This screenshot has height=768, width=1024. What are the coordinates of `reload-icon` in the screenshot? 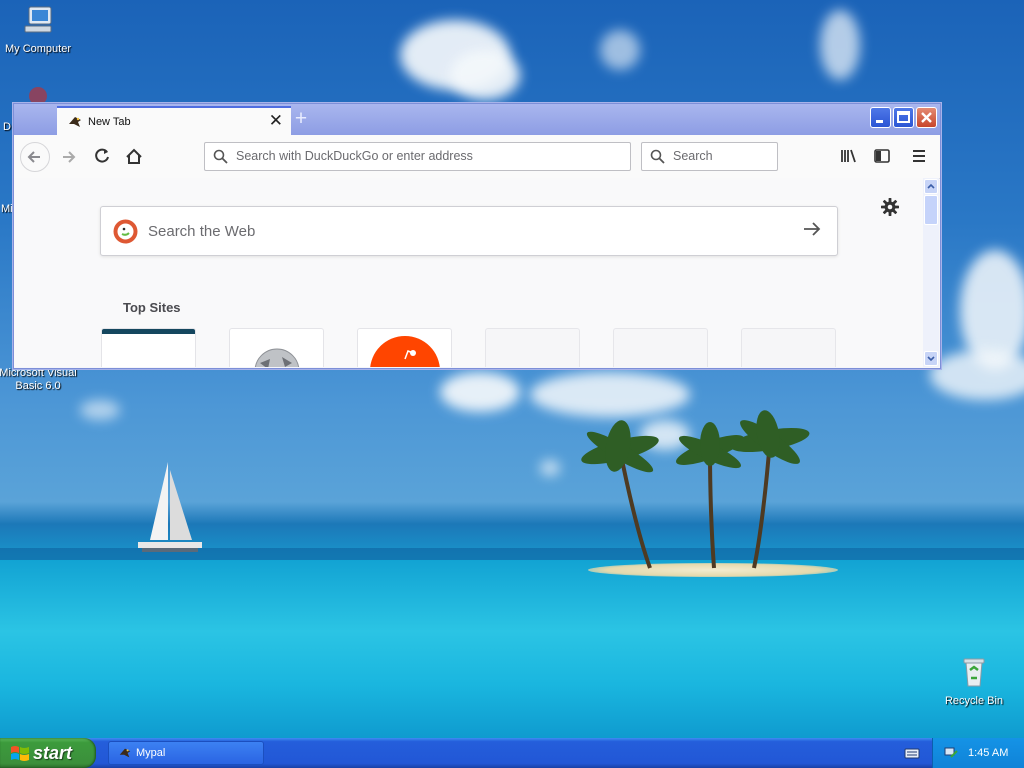 It's located at (102, 155).